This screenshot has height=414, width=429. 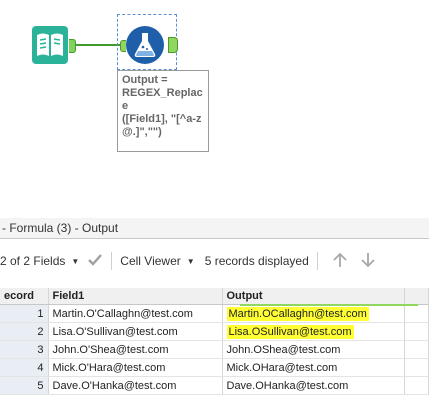 I want to click on output-value: Lisa.OSullivan@test.com, so click(x=290, y=331).